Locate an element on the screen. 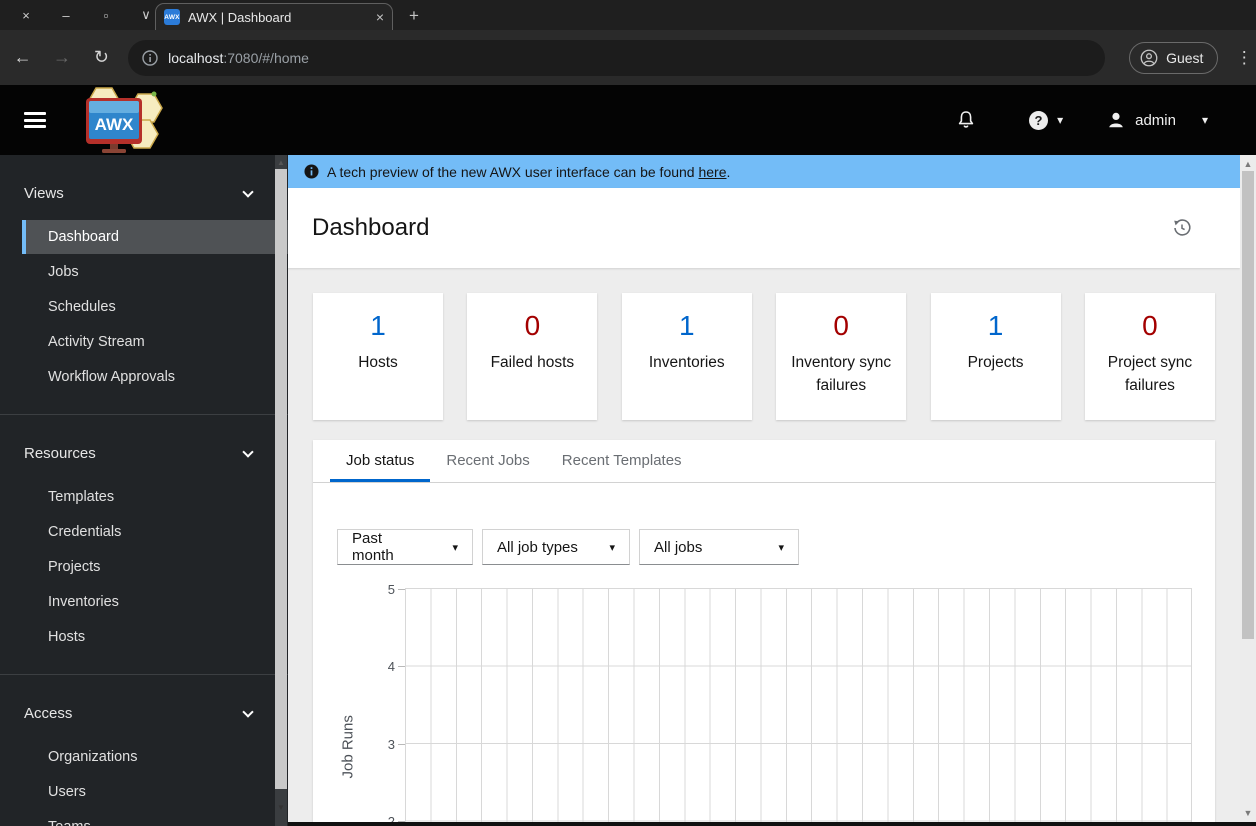 The width and height of the screenshot is (1256, 826). help-icon: ? is located at coordinates (1038, 120).